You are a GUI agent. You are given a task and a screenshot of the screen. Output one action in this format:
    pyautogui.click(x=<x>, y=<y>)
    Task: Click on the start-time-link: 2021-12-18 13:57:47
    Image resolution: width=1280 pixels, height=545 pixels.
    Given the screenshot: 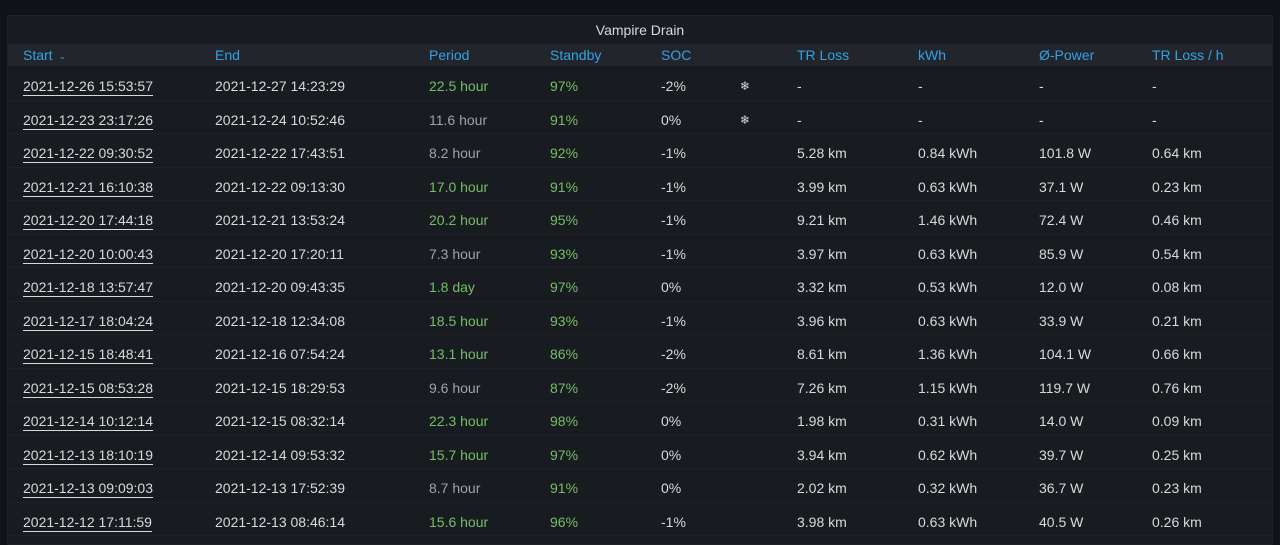 What is the action you would take?
    pyautogui.click(x=88, y=287)
    